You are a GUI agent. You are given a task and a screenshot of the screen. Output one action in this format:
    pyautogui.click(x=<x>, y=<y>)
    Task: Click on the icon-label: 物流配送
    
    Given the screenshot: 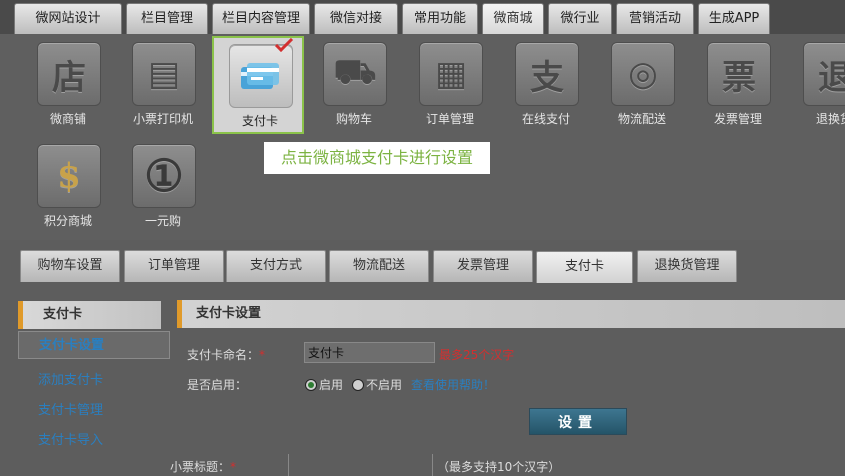 What is the action you would take?
    pyautogui.click(x=641, y=119)
    